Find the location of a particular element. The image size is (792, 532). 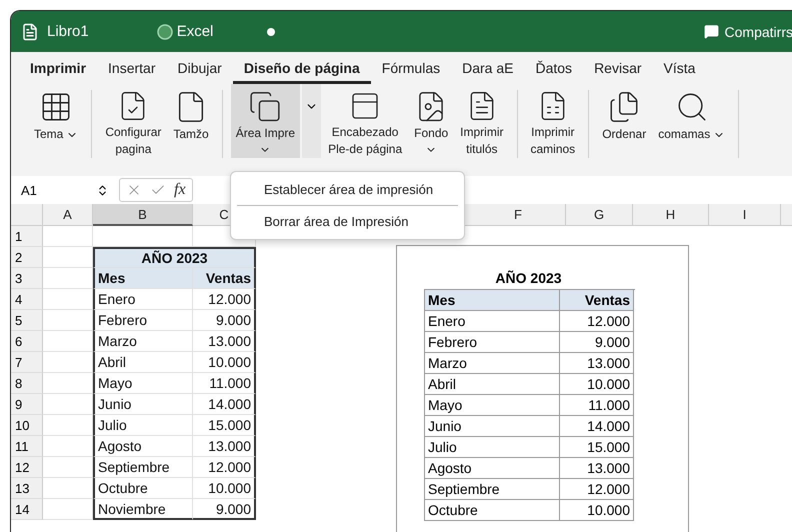

circle-icon is located at coordinates (164, 32).